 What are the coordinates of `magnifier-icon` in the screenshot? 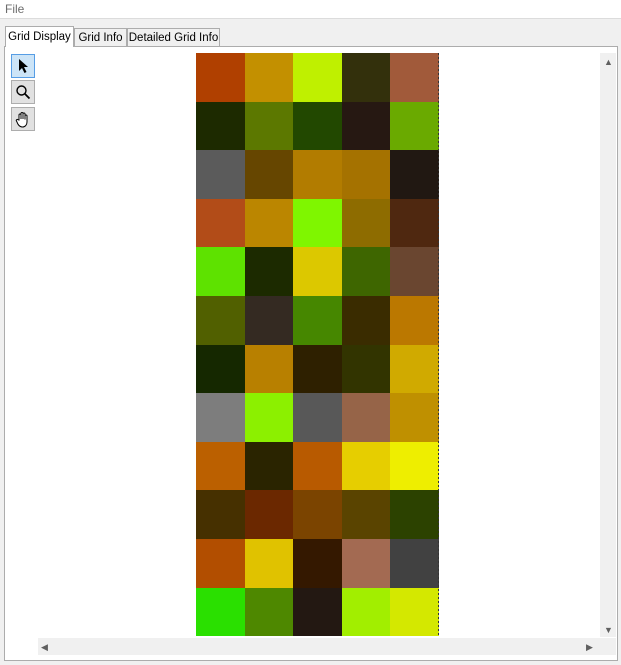 It's located at (23, 92).